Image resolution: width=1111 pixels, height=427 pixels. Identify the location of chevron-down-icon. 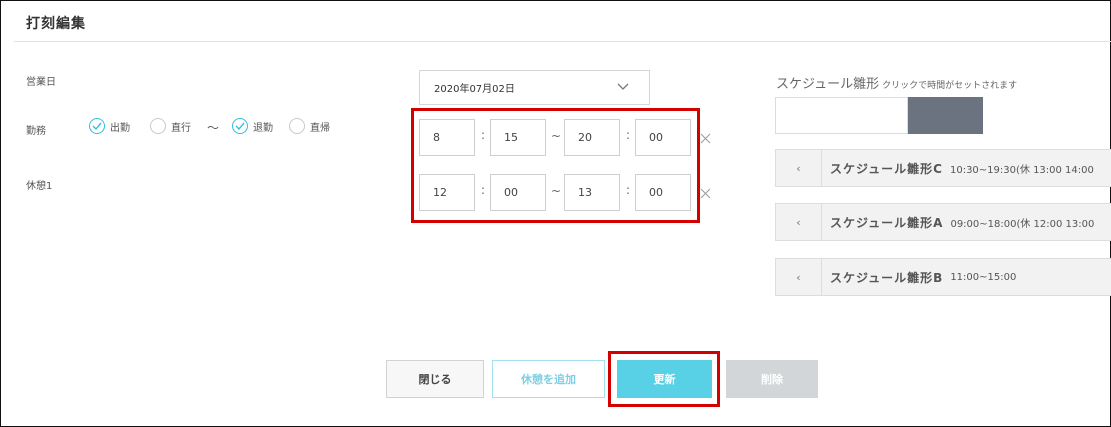
(623, 86).